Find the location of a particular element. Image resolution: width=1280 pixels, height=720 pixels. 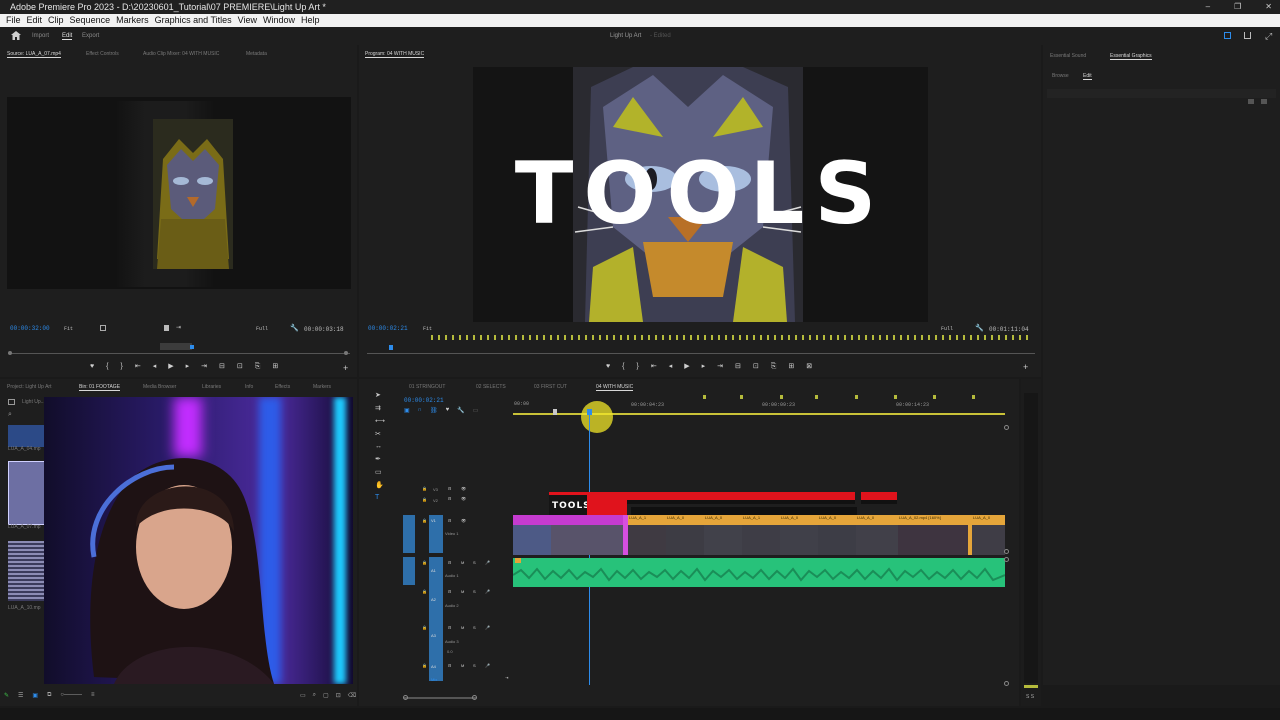

tab-sequence-selects: 02 SELECTS is located at coordinates (491, 387).